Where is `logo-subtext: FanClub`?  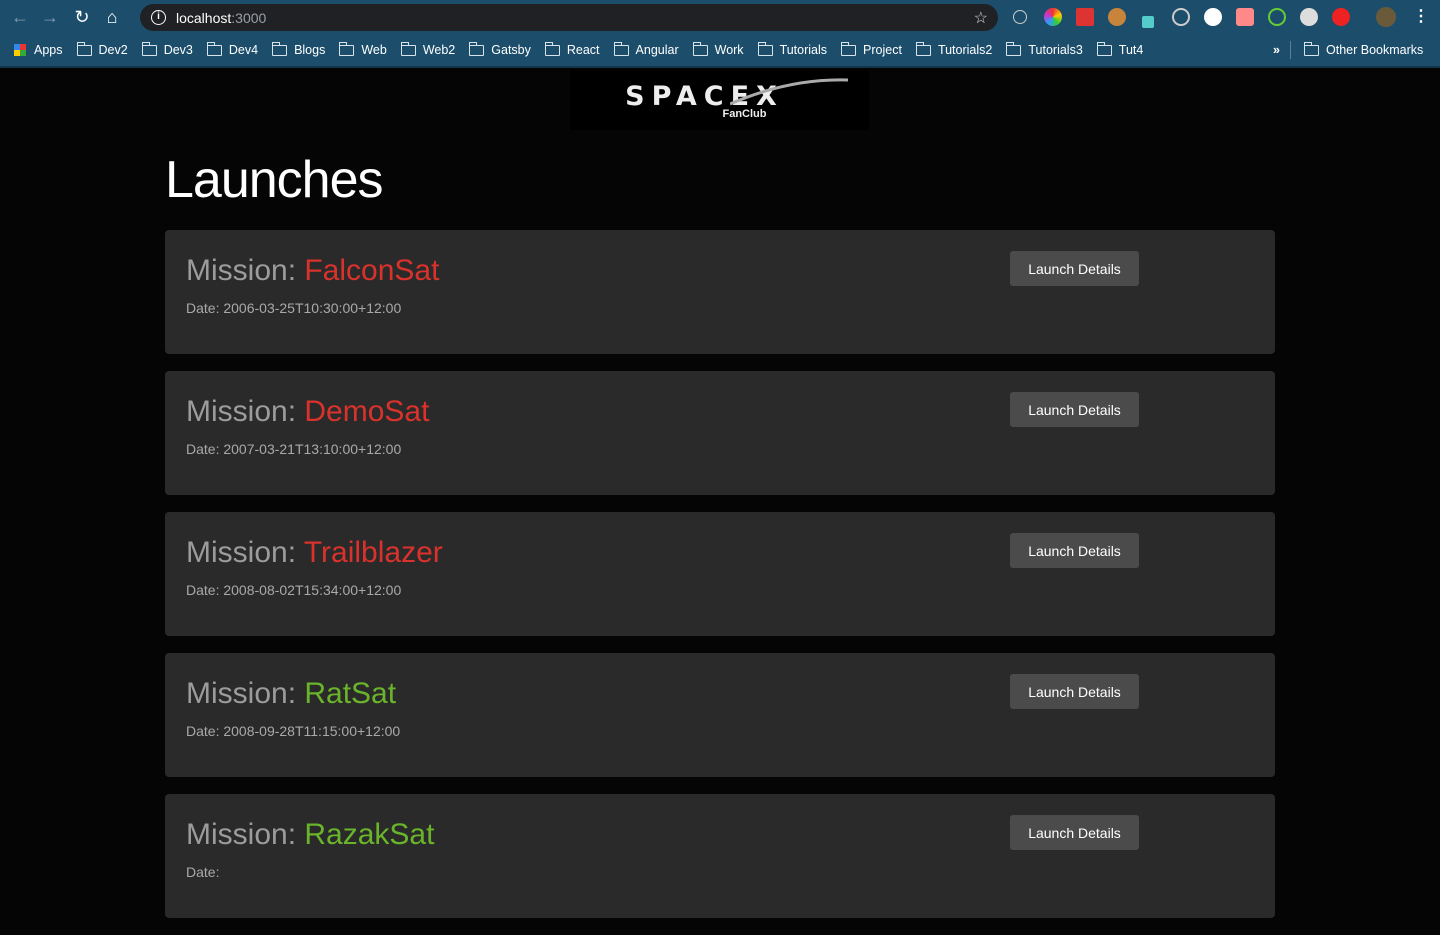 logo-subtext: FanClub is located at coordinates (744, 113).